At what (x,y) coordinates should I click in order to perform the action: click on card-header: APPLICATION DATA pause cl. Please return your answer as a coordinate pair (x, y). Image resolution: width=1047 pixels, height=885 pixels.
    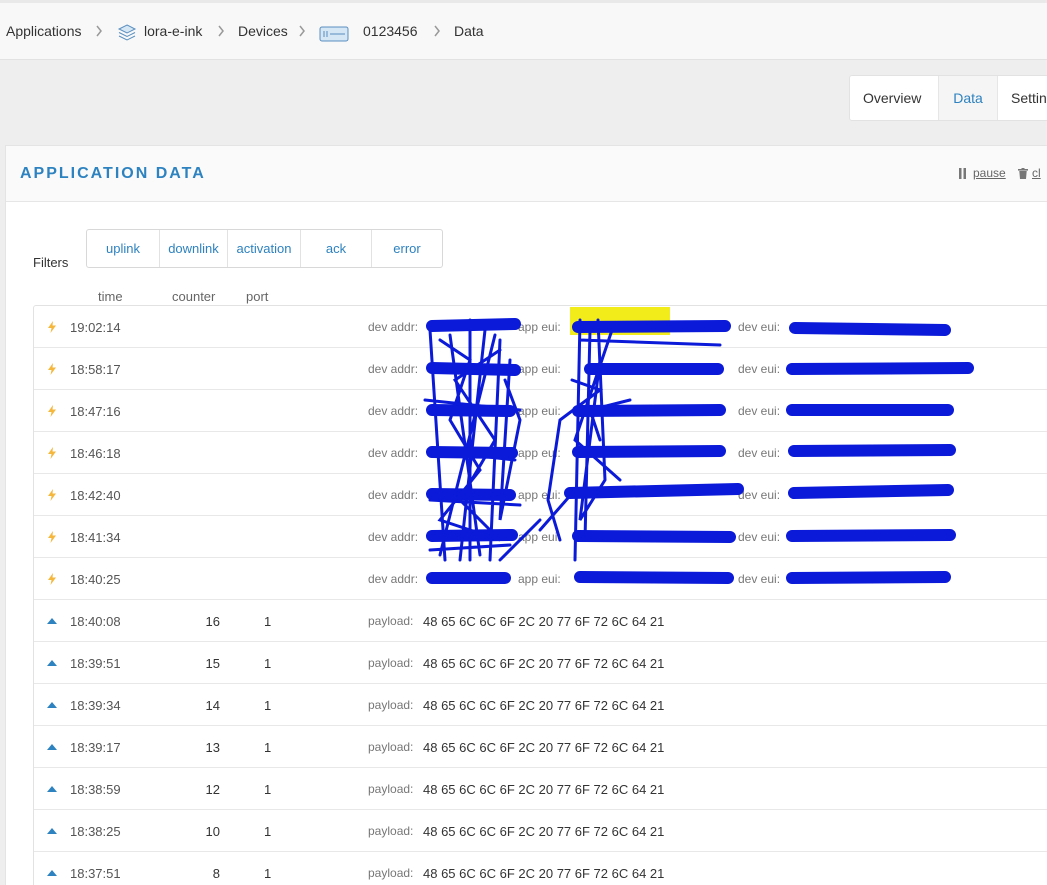
    Looking at the image, I should click on (526, 174).